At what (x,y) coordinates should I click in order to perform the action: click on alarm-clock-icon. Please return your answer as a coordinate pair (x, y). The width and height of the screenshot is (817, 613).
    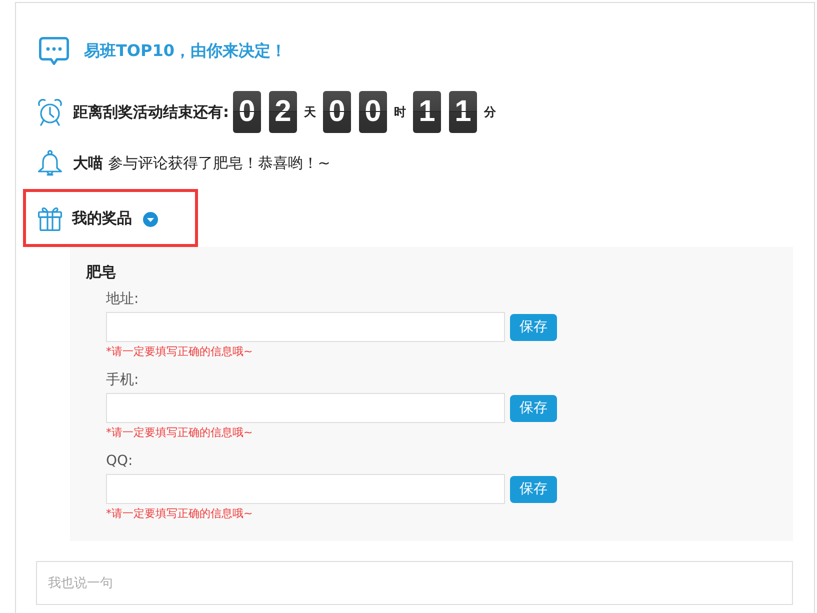
    Looking at the image, I should click on (50, 112).